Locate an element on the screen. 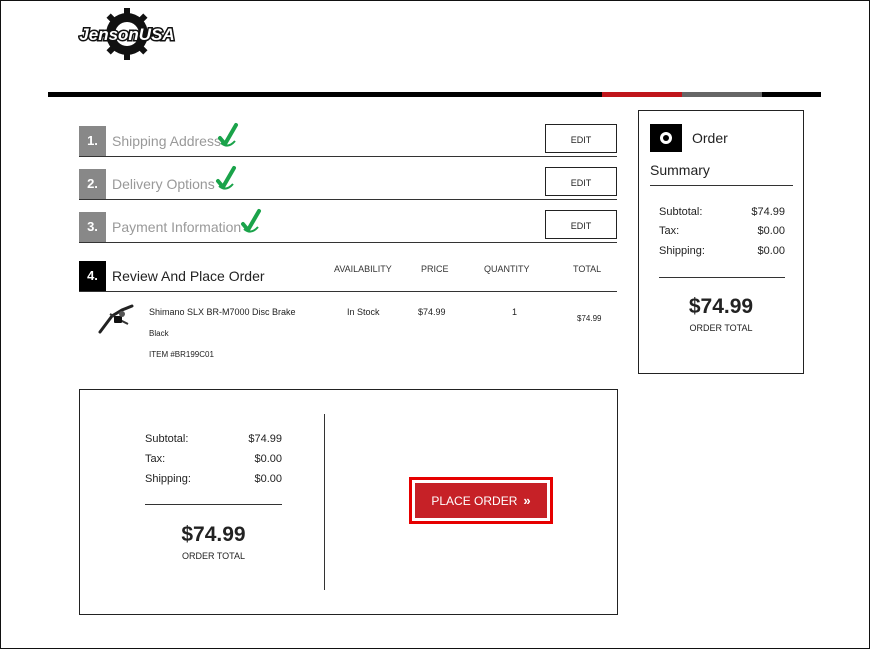 This screenshot has height=649, width=870. step-number: 2. is located at coordinates (92, 184).